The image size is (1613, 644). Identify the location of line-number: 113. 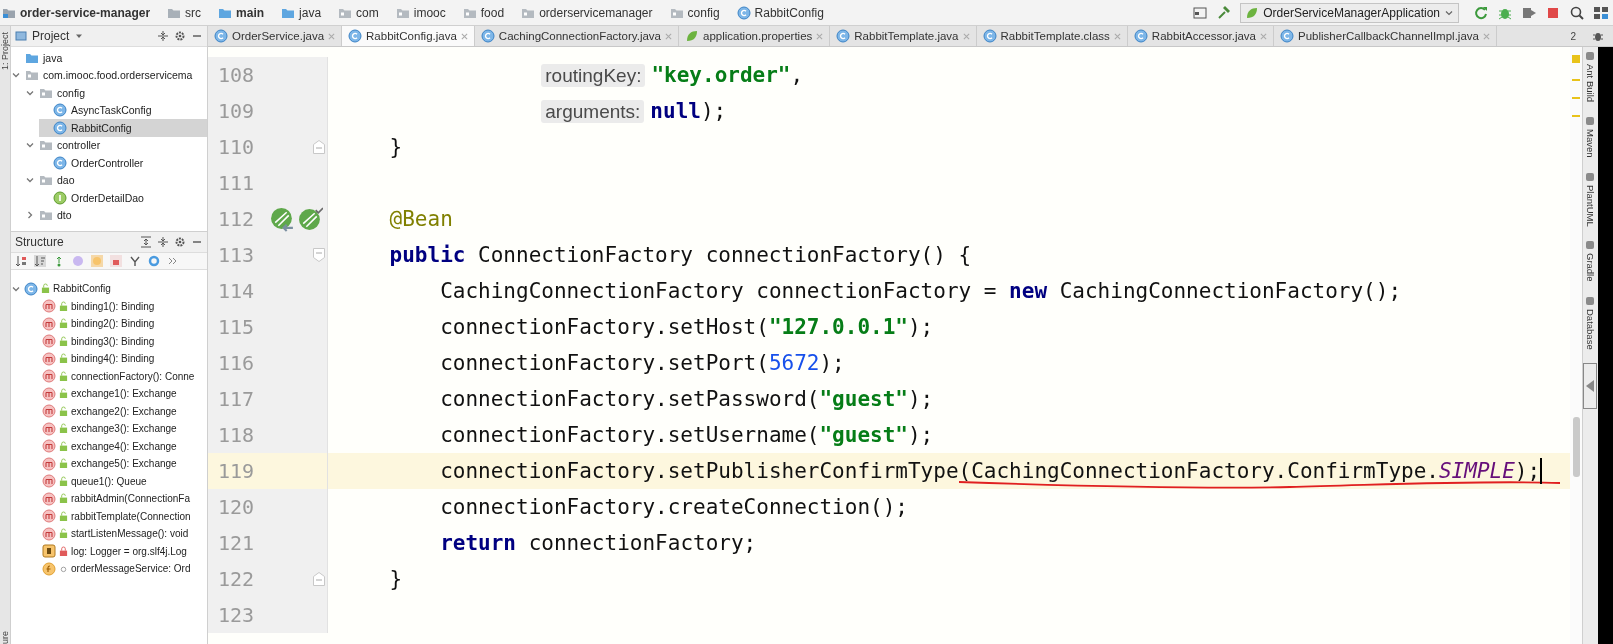
(236, 255).